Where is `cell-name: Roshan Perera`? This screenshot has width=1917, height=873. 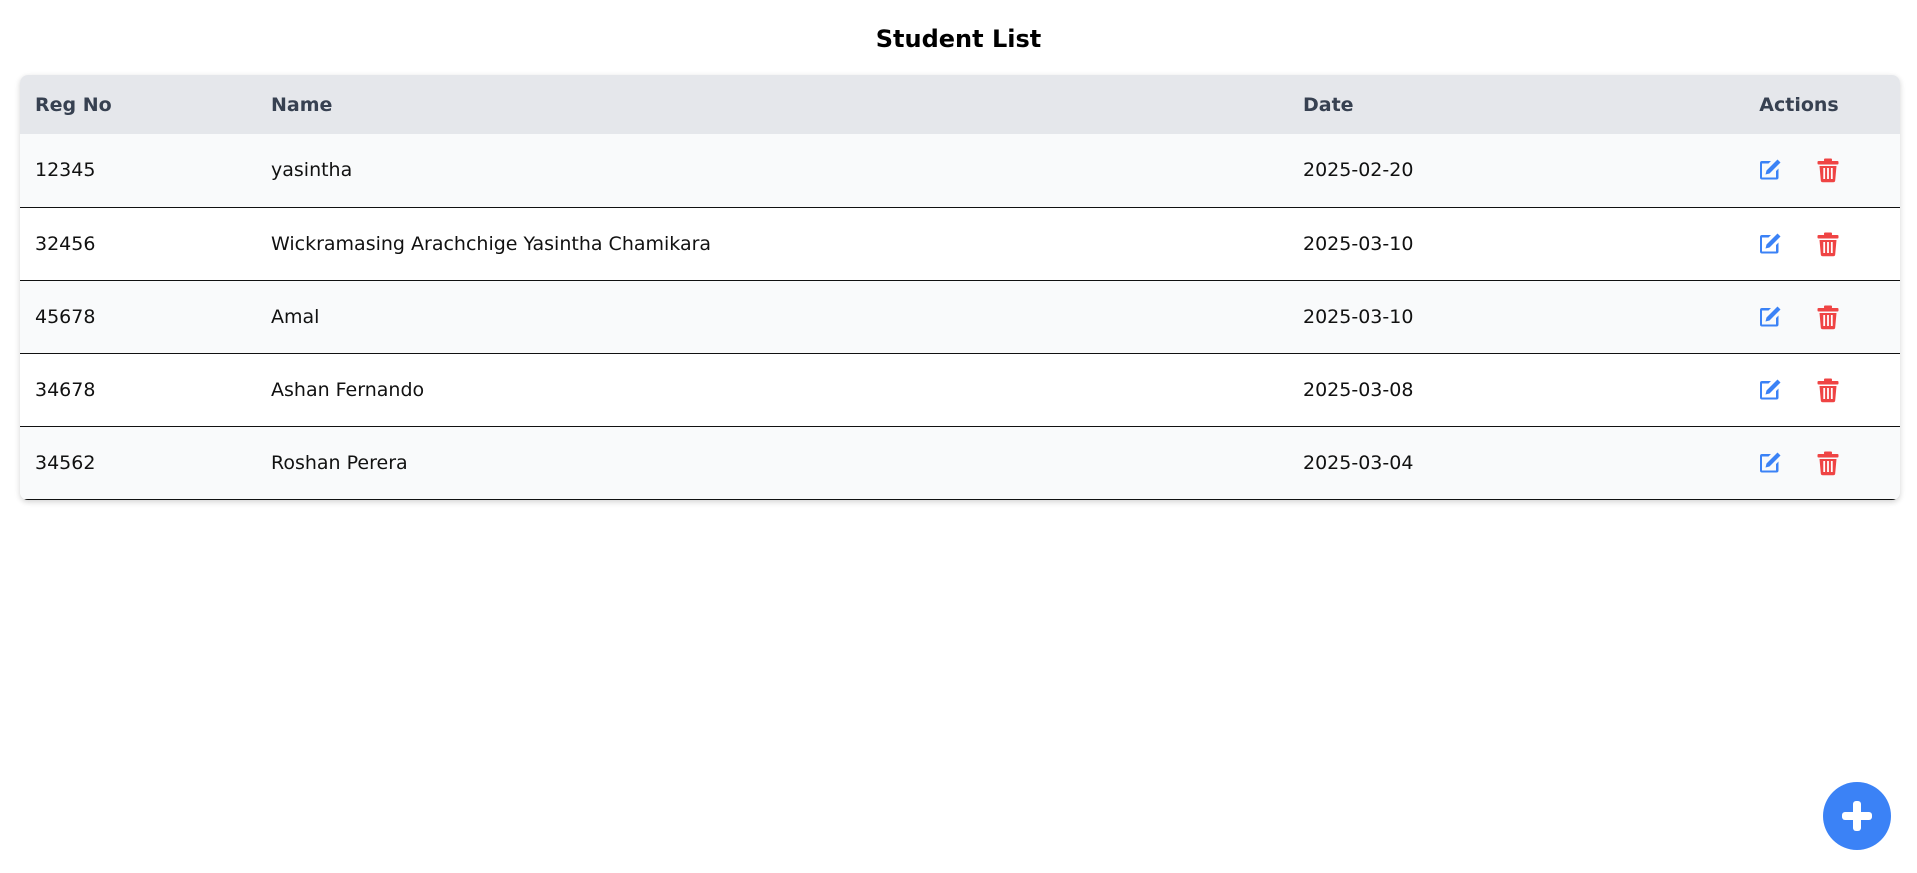 cell-name: Roshan Perera is located at coordinates (339, 462).